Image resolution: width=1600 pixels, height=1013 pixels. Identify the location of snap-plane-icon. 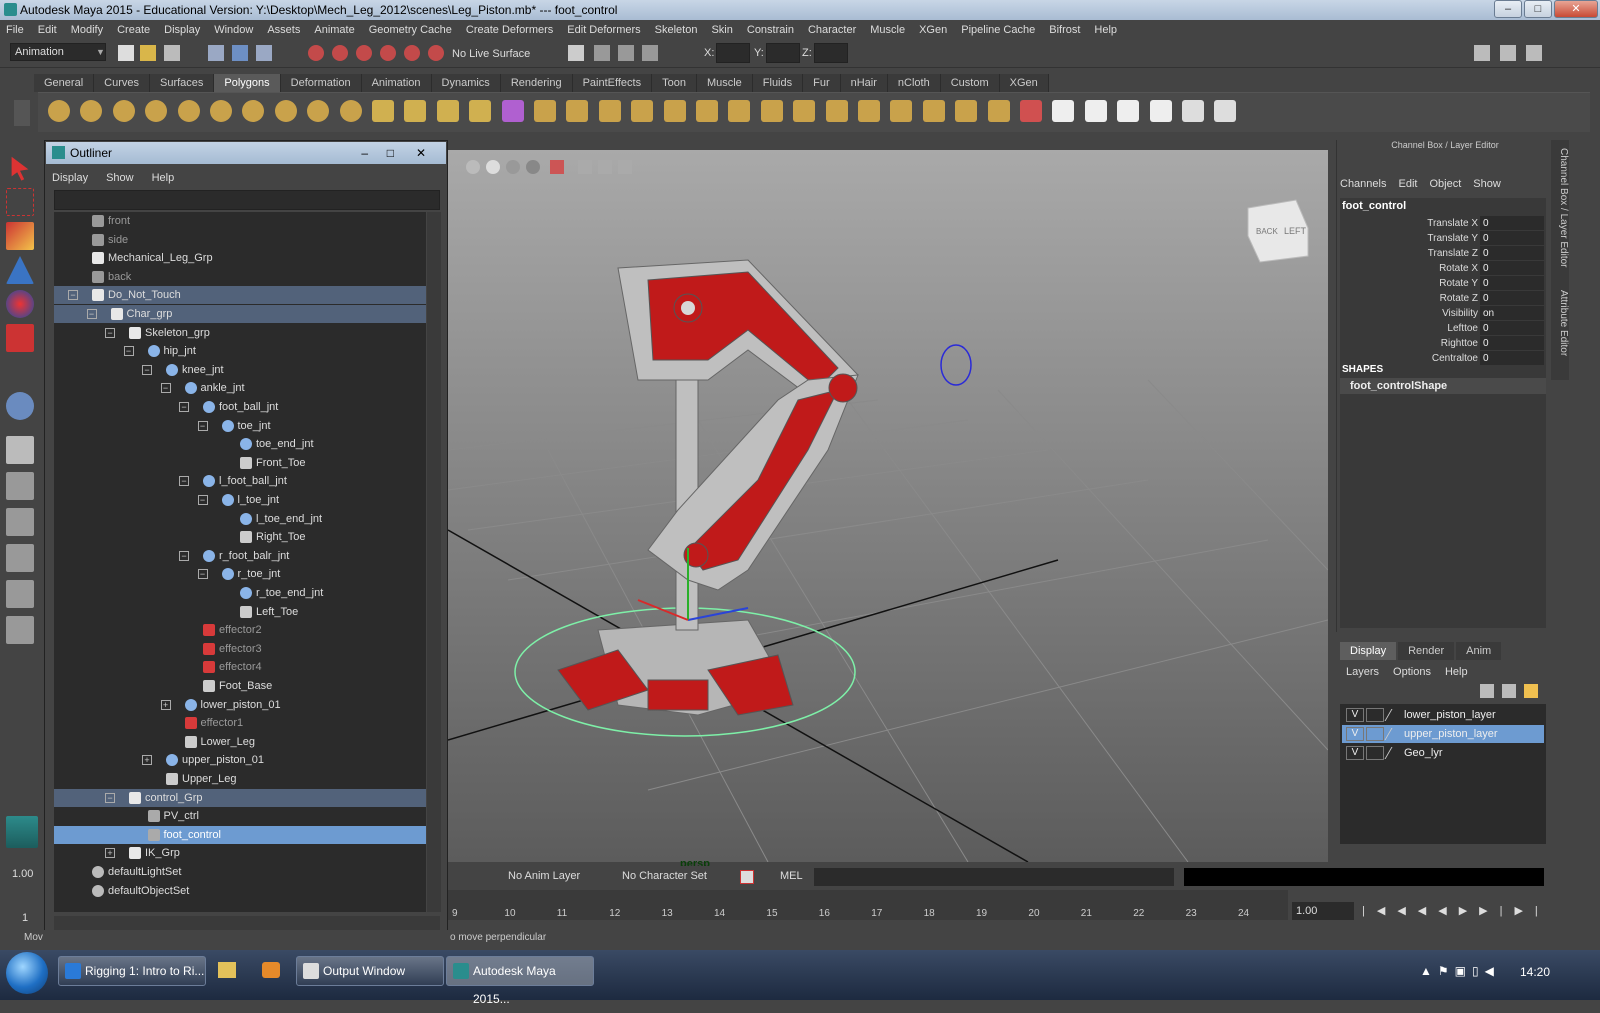
(388, 53).